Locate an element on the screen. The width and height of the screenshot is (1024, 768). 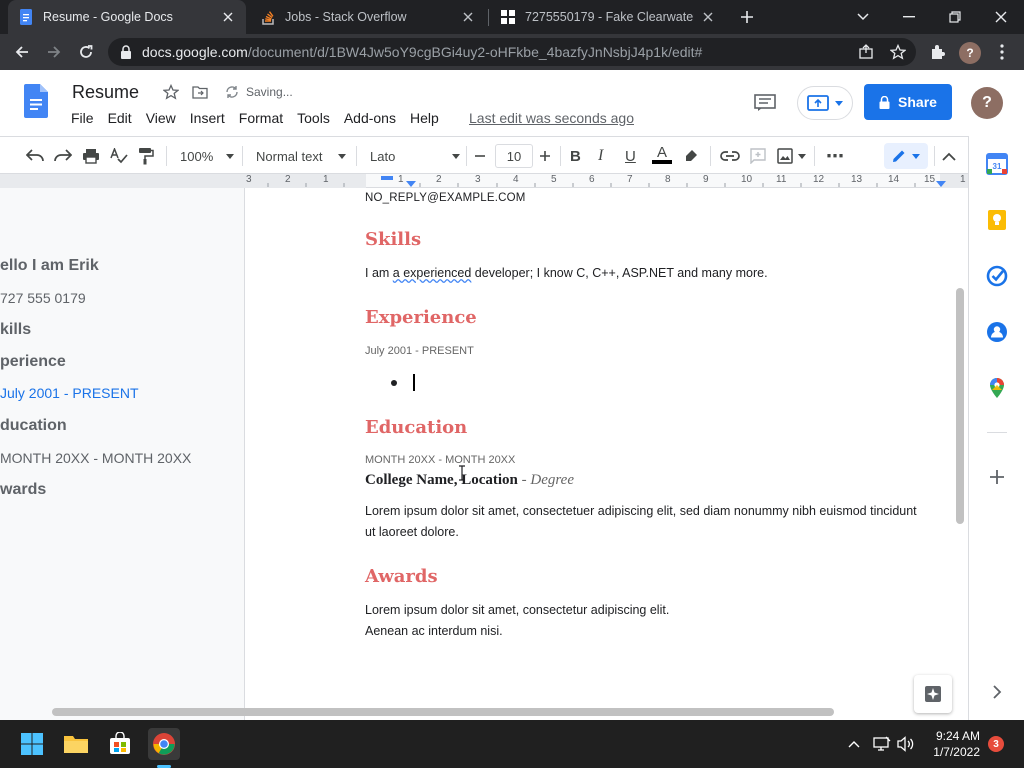
contacts-icon is located at coordinates (997, 332).